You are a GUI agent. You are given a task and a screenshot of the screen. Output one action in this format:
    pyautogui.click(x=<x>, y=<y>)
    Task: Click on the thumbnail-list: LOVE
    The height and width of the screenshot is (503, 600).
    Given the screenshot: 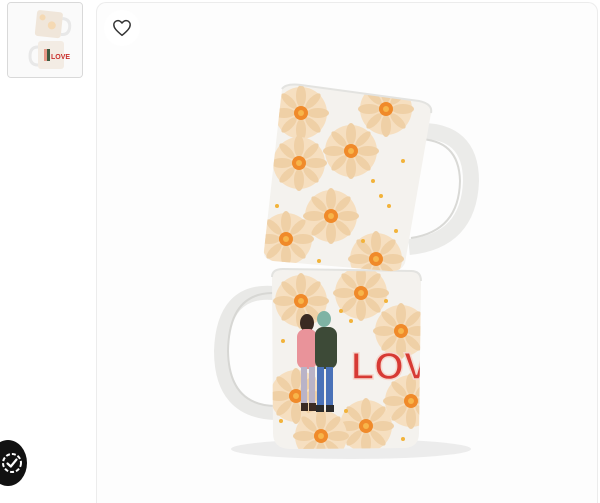 What is the action you would take?
    pyautogui.click(x=45, y=40)
    